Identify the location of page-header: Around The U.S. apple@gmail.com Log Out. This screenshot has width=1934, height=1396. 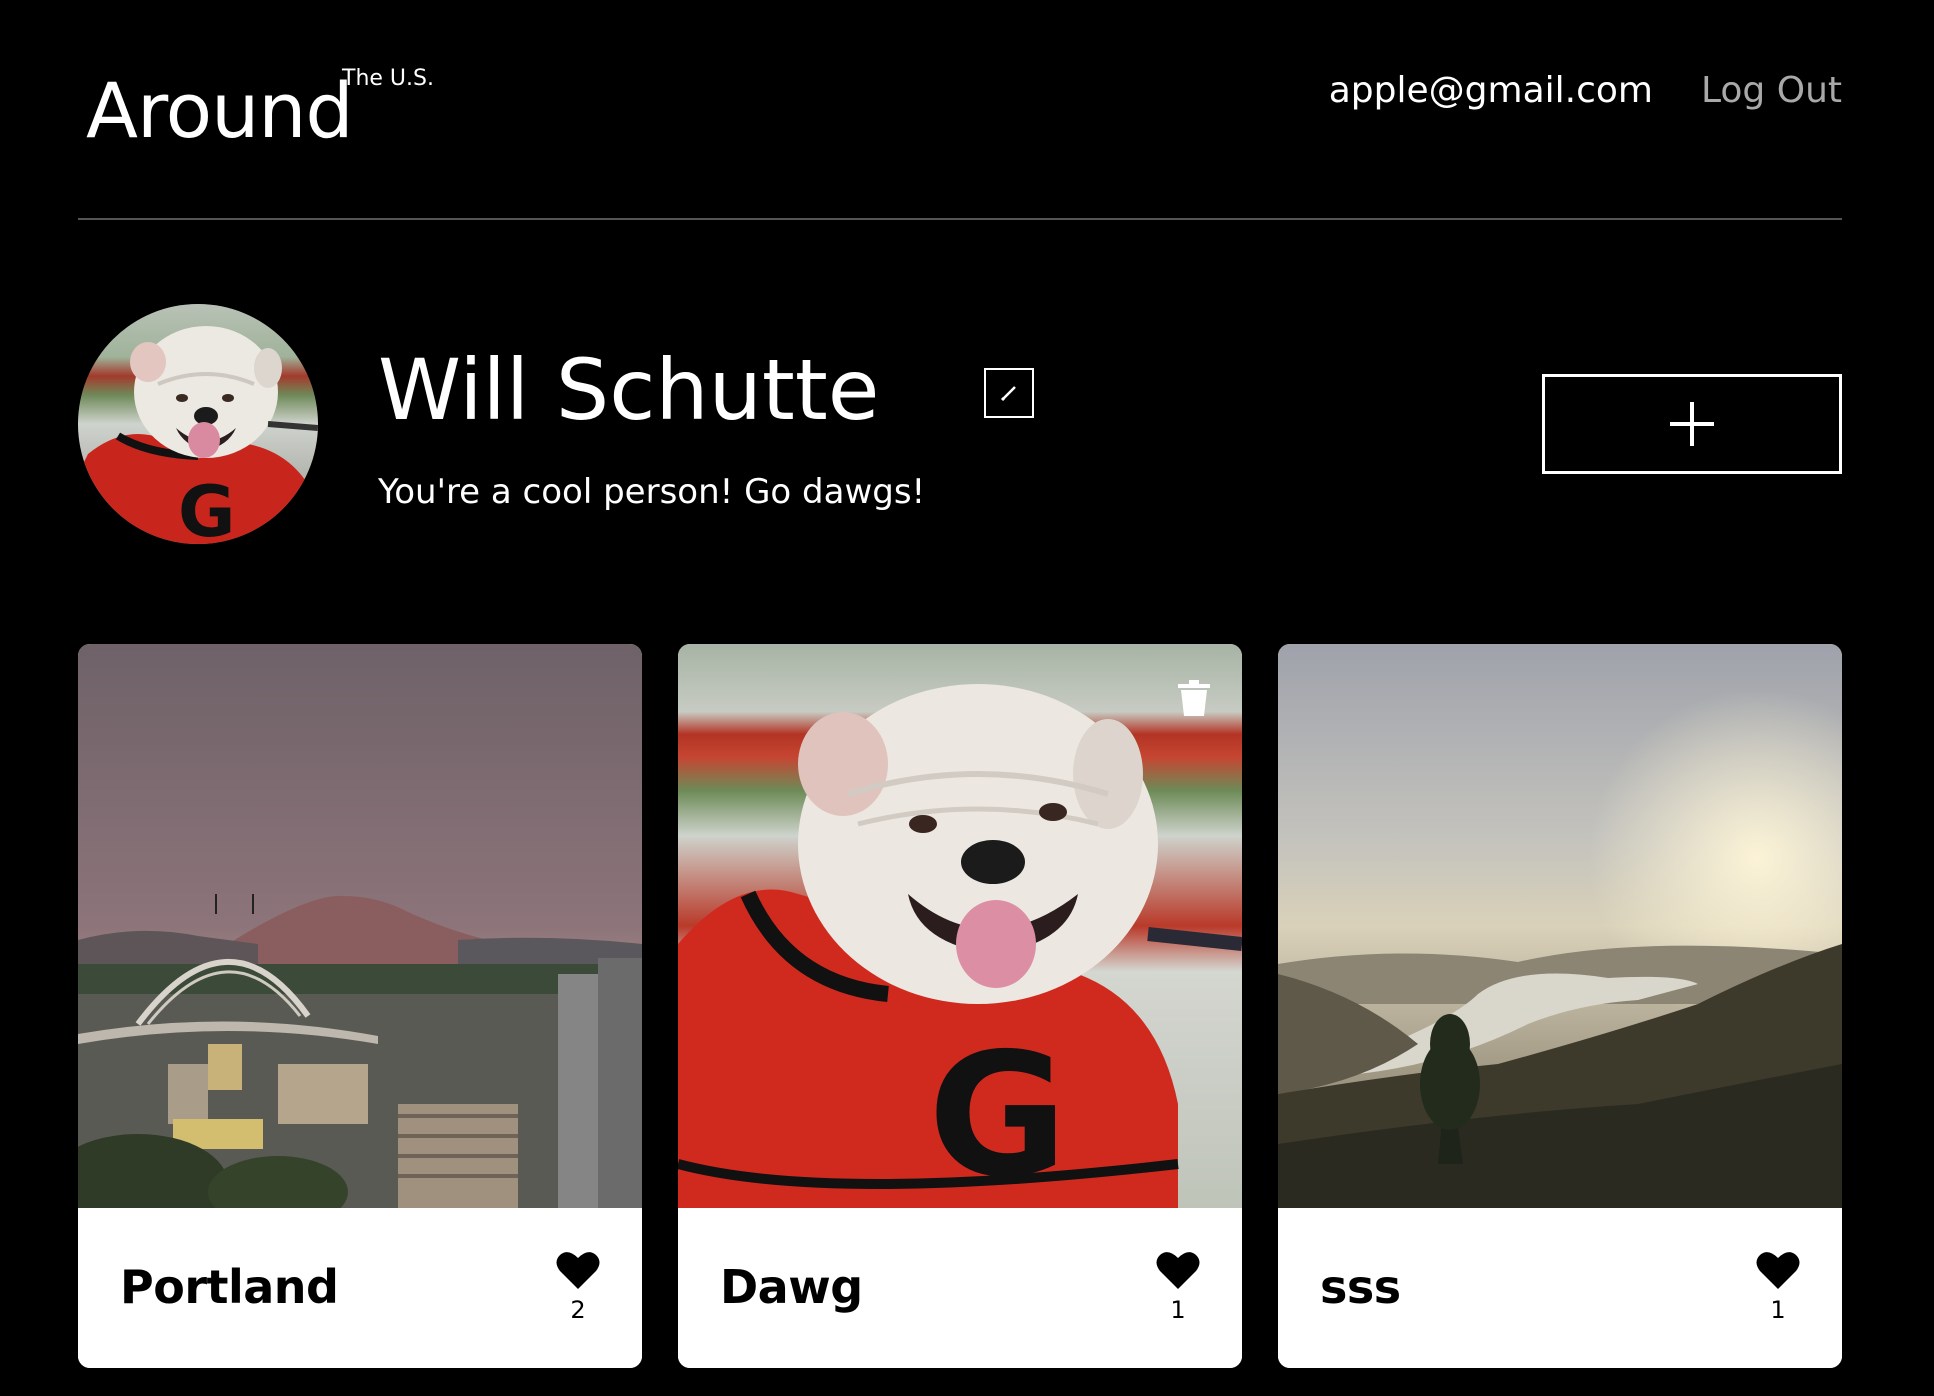
(960, 110).